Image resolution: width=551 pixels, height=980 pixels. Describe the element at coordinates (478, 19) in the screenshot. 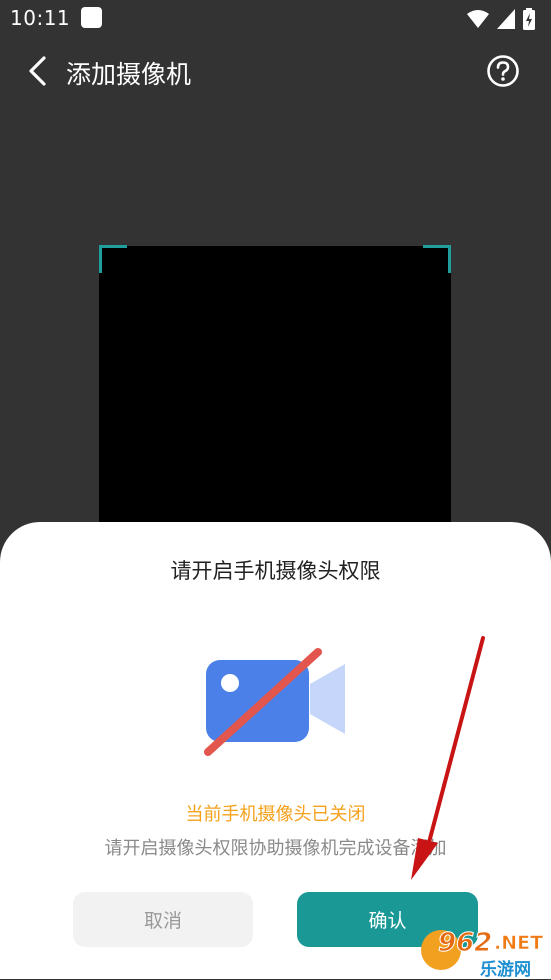

I see `wifi-icon` at that location.